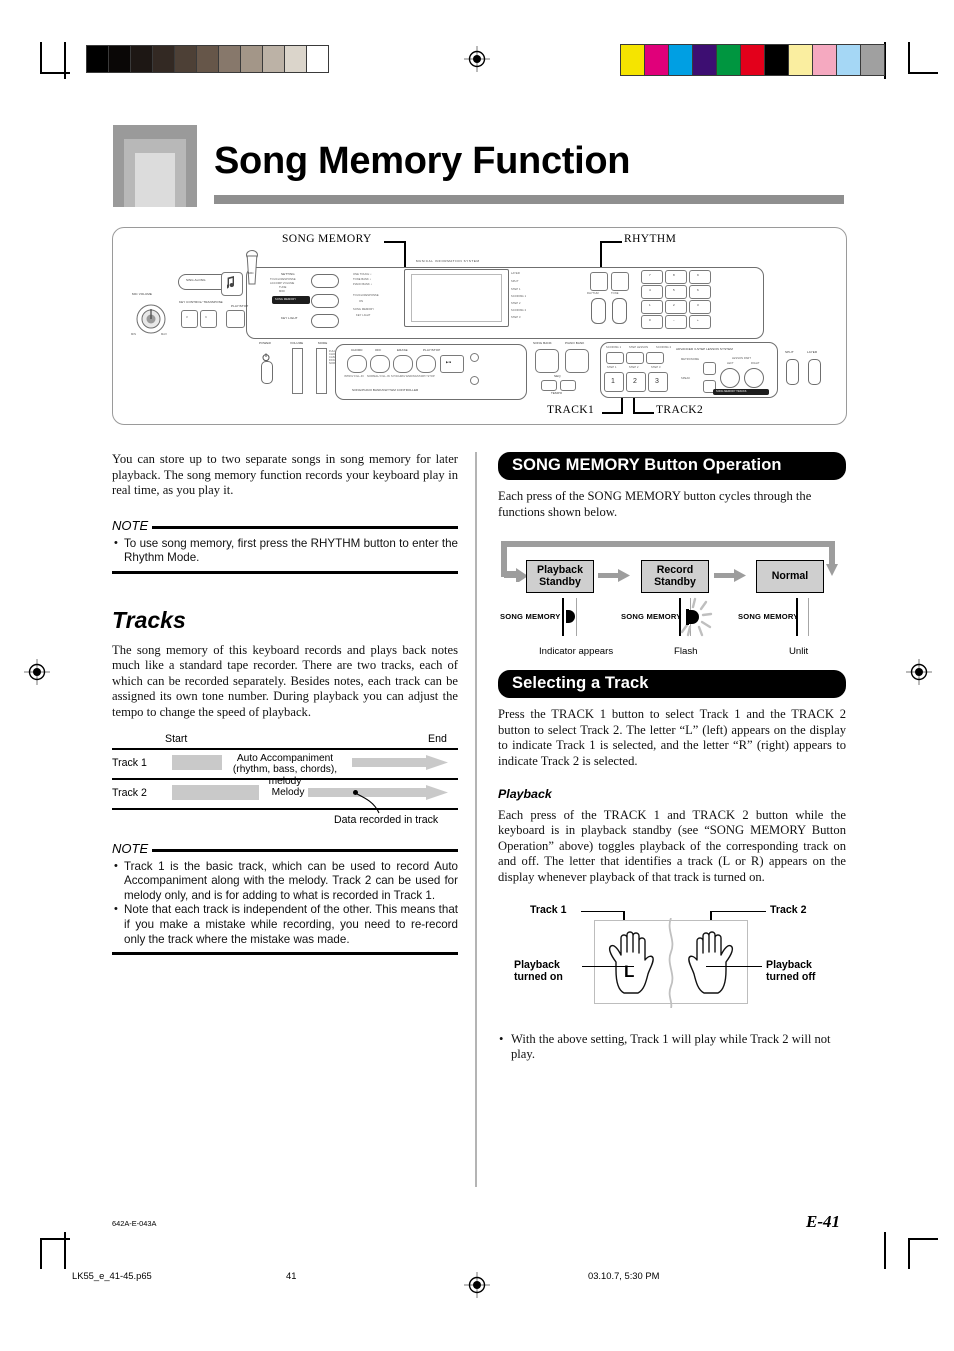  I want to click on tempo-down-button, so click(549, 385).